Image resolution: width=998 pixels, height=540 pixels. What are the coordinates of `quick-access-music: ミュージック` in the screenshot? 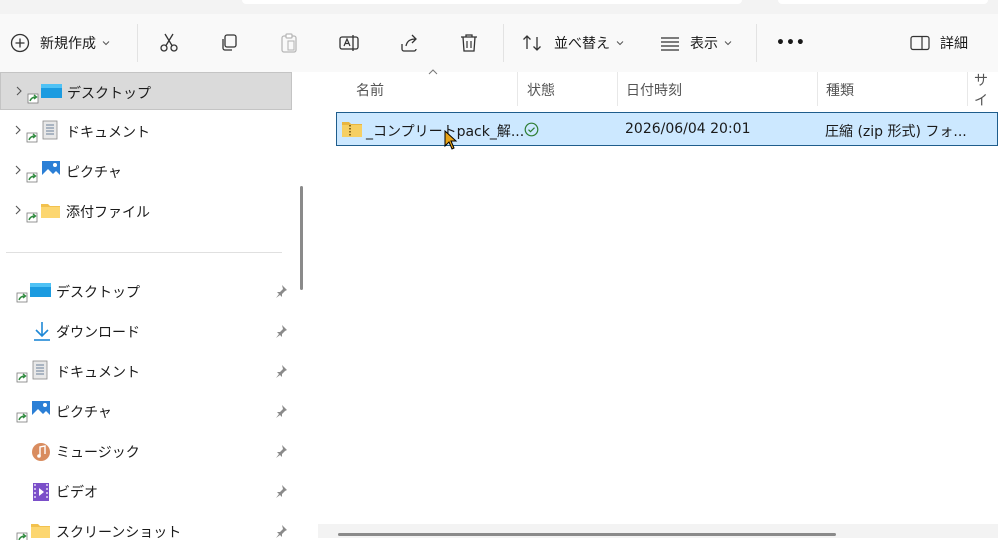 It's located at (146, 451).